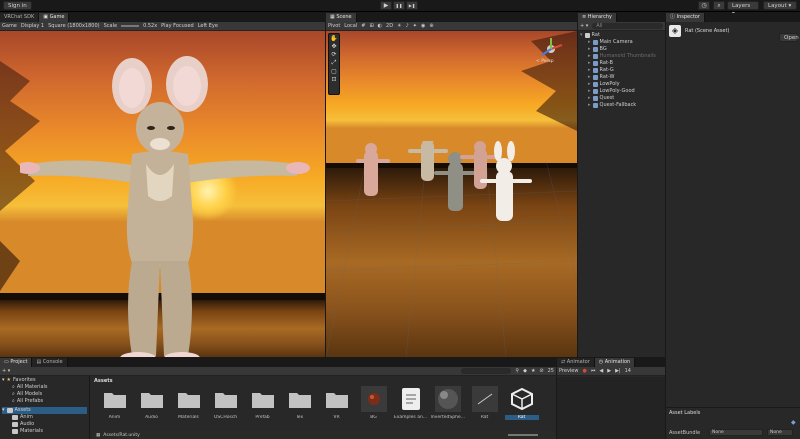  Describe the element at coordinates (299, 403) in the screenshot. I see `asset-item: Tex` at that location.